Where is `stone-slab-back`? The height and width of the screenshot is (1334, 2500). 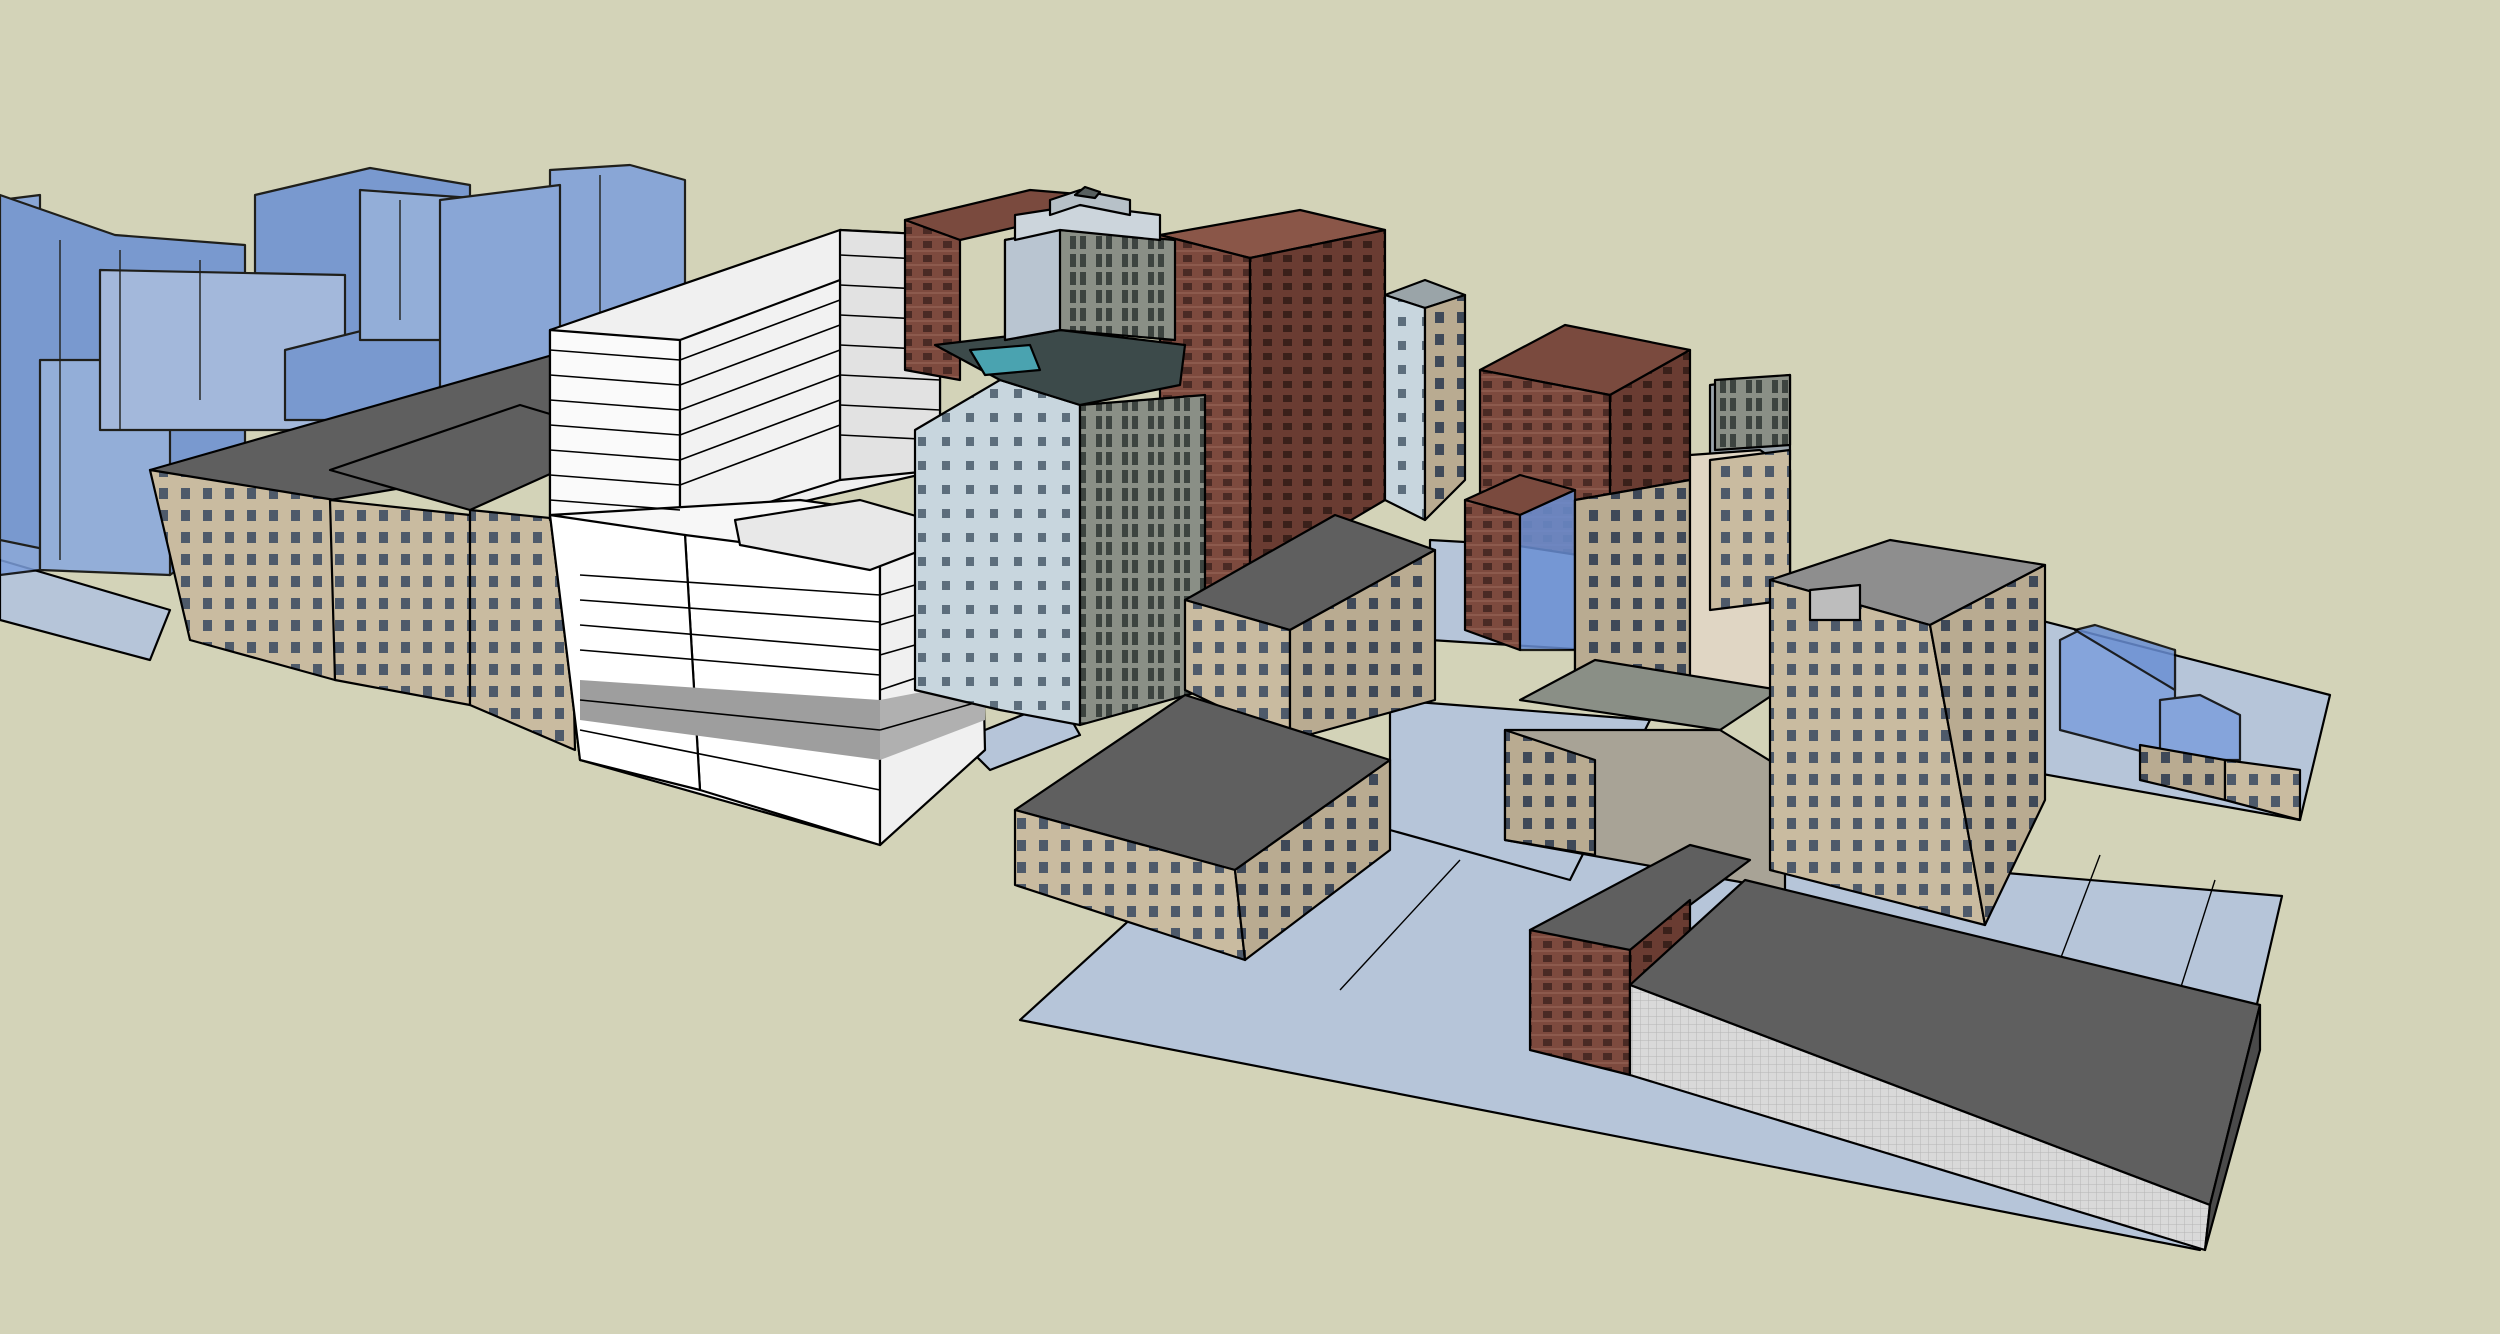
stone-slab-back is located at coordinates (1425, 400).